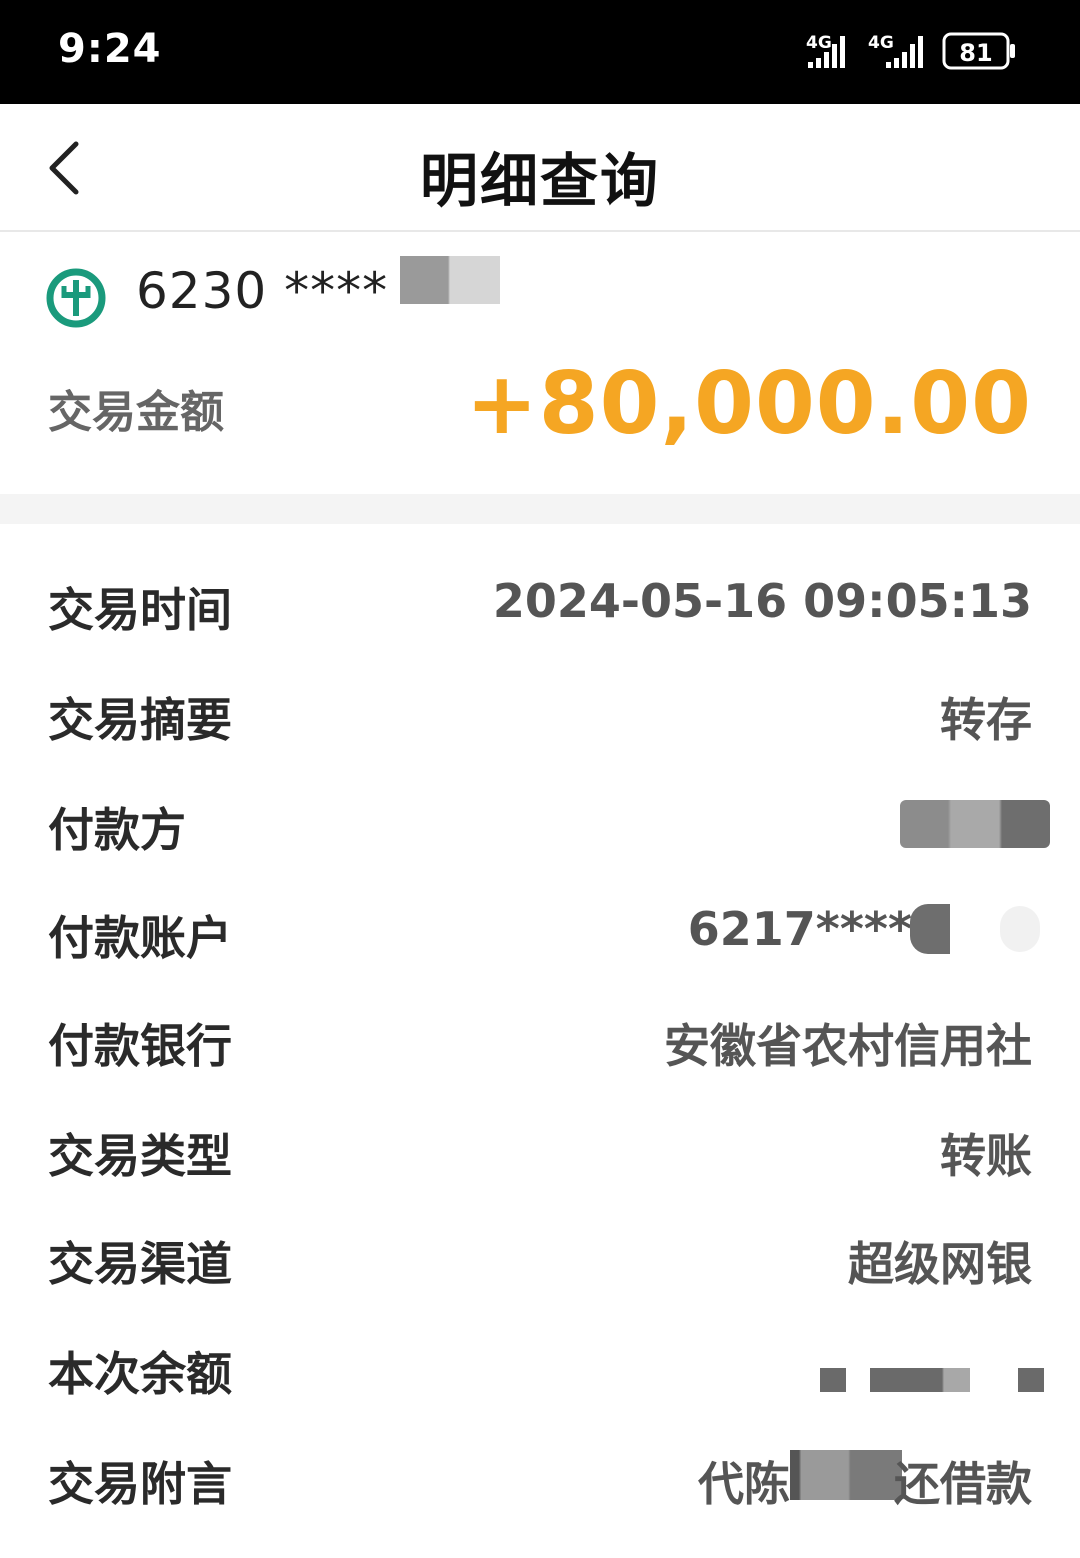 This screenshot has height=1558, width=1080. What do you see at coordinates (140, 720) in the screenshot?
I see `detail-label: 交易摘要` at bounding box center [140, 720].